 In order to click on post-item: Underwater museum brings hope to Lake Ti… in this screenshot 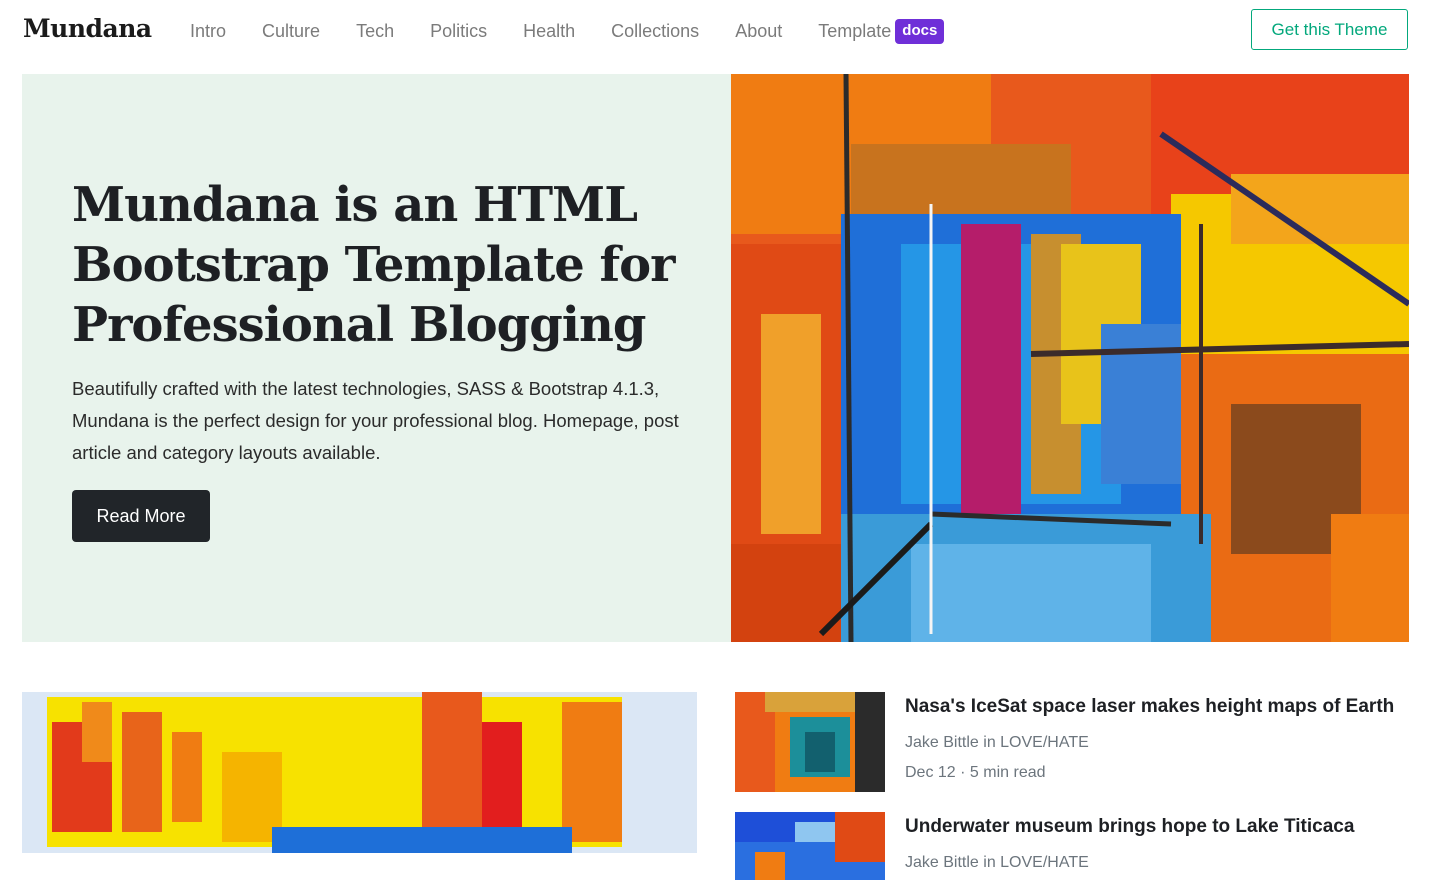, I will do `click(1075, 846)`.